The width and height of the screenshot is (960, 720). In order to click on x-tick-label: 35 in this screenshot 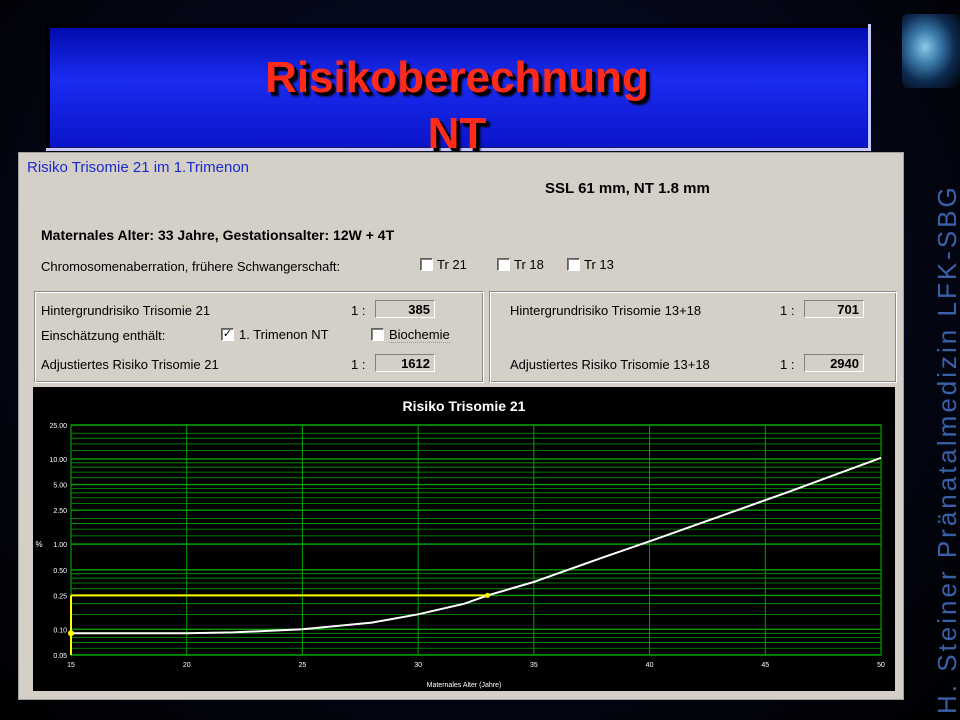, I will do `click(534, 665)`.